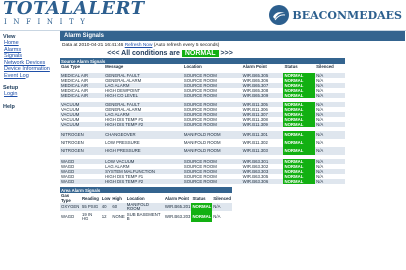 The image size is (406, 270). I want to click on area-col-header: Alarm Point, so click(176, 198).